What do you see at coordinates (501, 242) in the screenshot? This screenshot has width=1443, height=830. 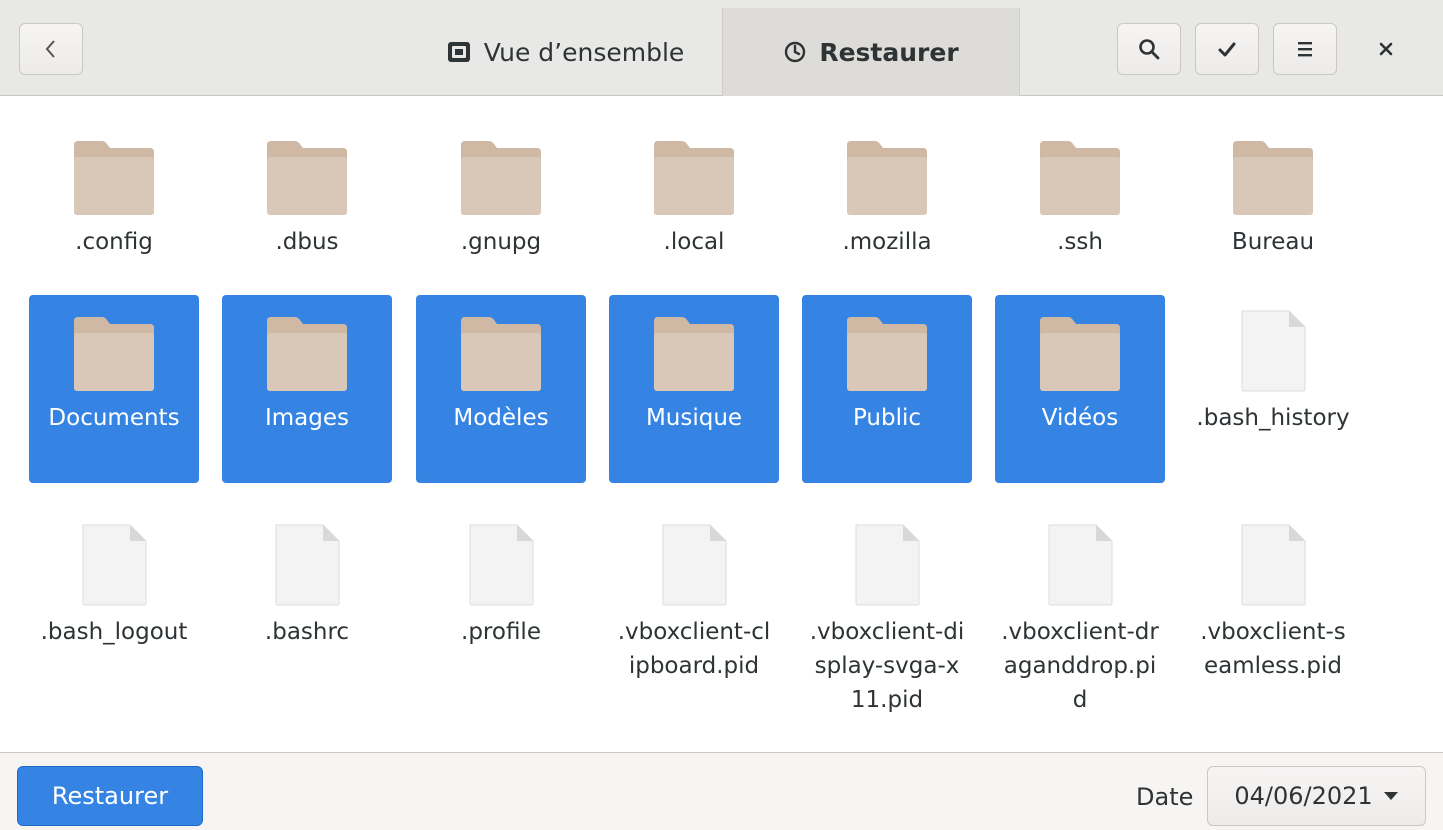 I see `item-label: .gnupg` at bounding box center [501, 242].